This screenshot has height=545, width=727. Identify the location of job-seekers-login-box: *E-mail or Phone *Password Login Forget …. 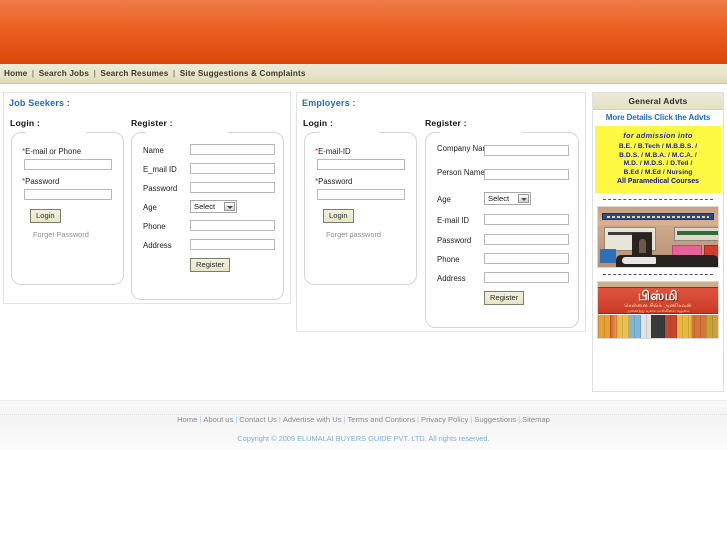
(67, 208).